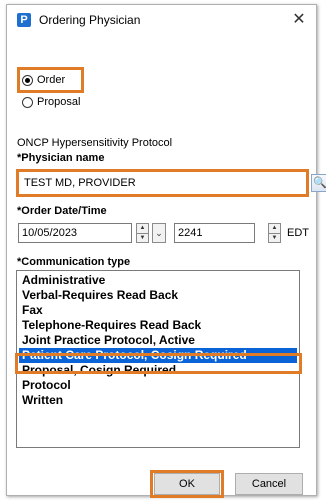 The height and width of the screenshot is (502, 326). Describe the element at coordinates (74, 262) in the screenshot. I see `communication-type-label: *Communication type` at that location.